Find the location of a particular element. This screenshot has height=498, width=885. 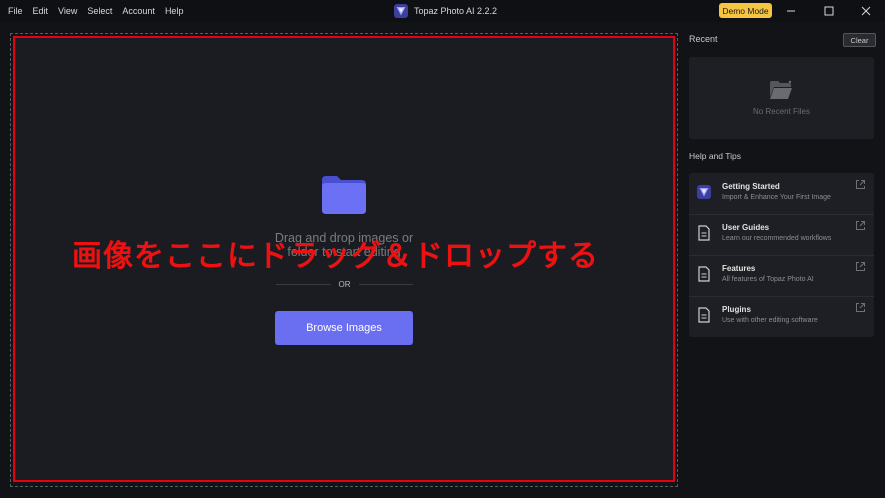

no-recent-files-text: No Recent Files is located at coordinates (781, 111).